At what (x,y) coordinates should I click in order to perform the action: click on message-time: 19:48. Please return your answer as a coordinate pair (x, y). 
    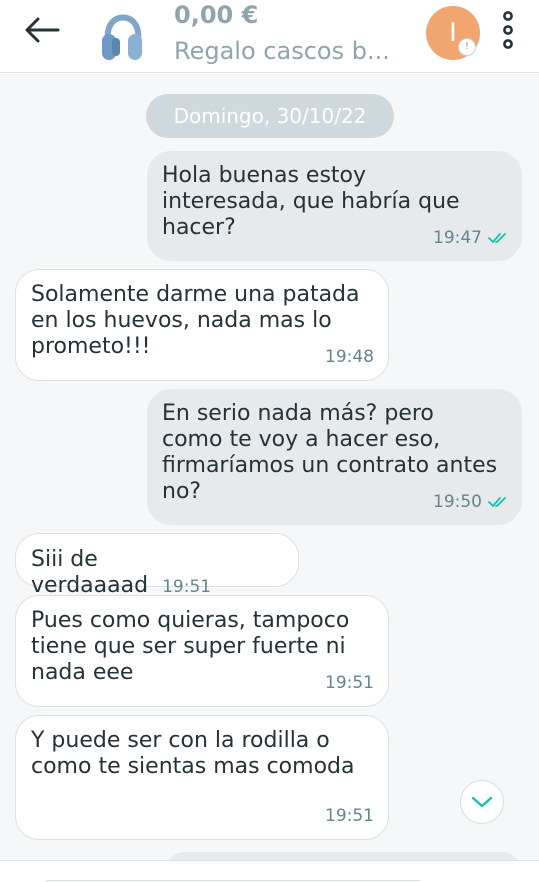
    Looking at the image, I should click on (349, 357).